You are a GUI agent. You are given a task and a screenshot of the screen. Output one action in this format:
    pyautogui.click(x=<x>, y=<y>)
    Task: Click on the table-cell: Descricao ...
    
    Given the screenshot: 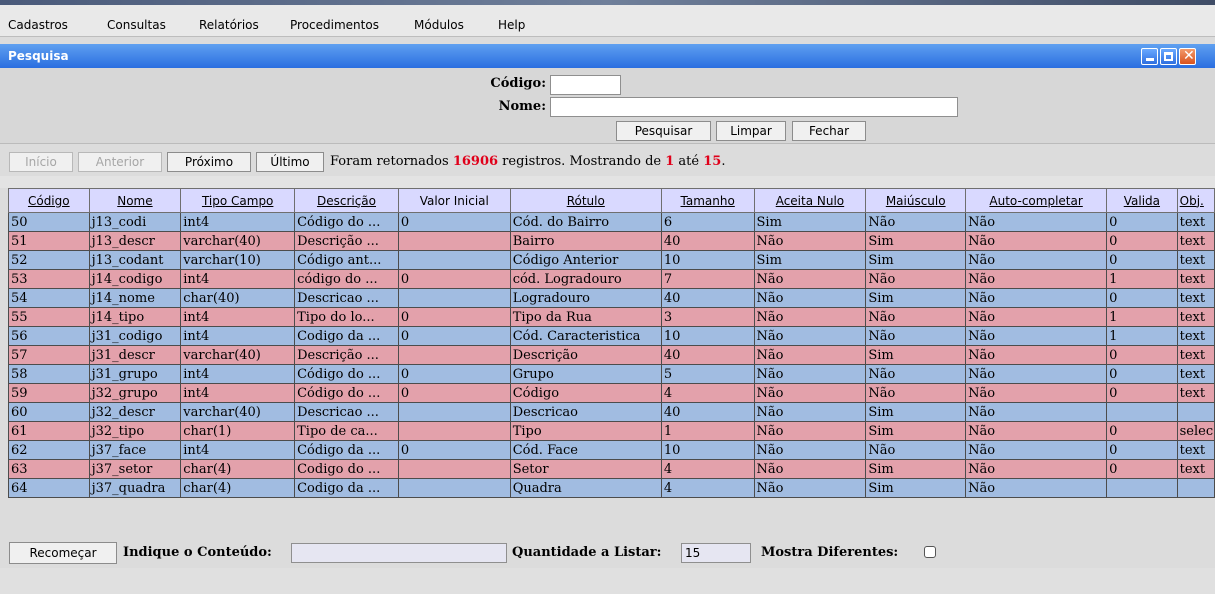 What is the action you would take?
    pyautogui.click(x=346, y=412)
    